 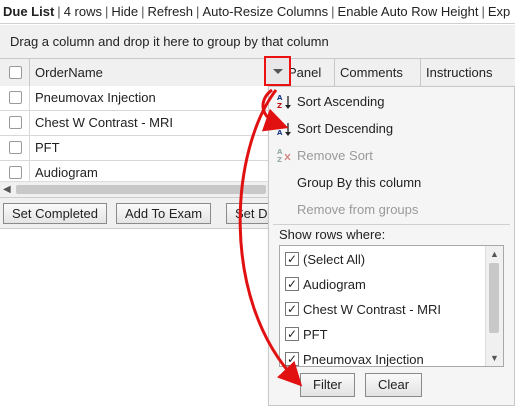 I want to click on menu-item-remove-from-groups: Remove from groups, so click(x=391, y=210).